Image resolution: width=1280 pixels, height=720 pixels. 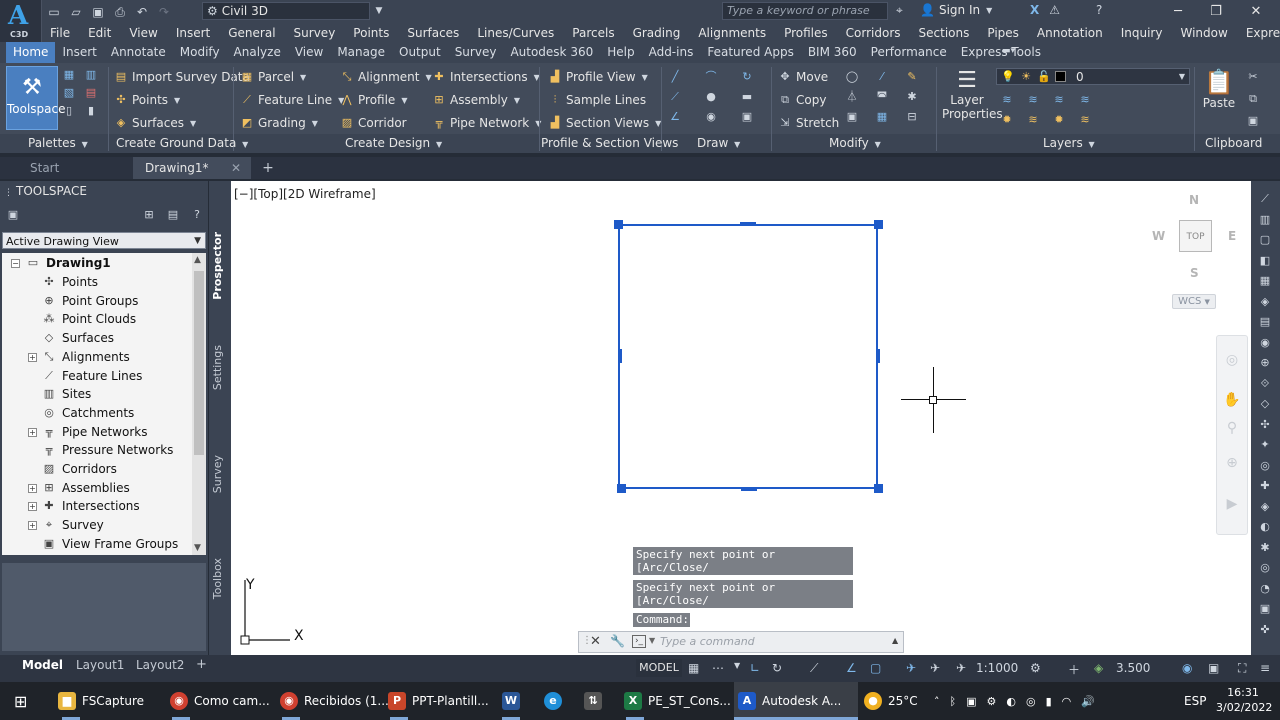 I want to click on polar-icon: ↻, so click(x=777, y=668).